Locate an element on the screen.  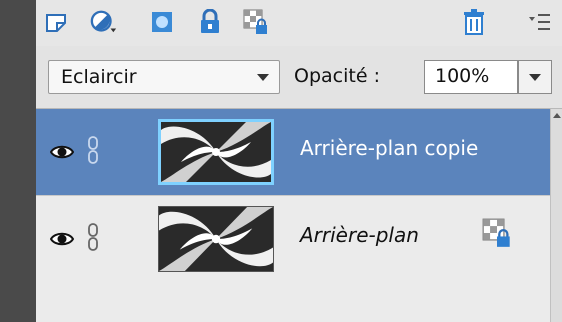
blend-mode-value: Eclaircir is located at coordinates (99, 77).